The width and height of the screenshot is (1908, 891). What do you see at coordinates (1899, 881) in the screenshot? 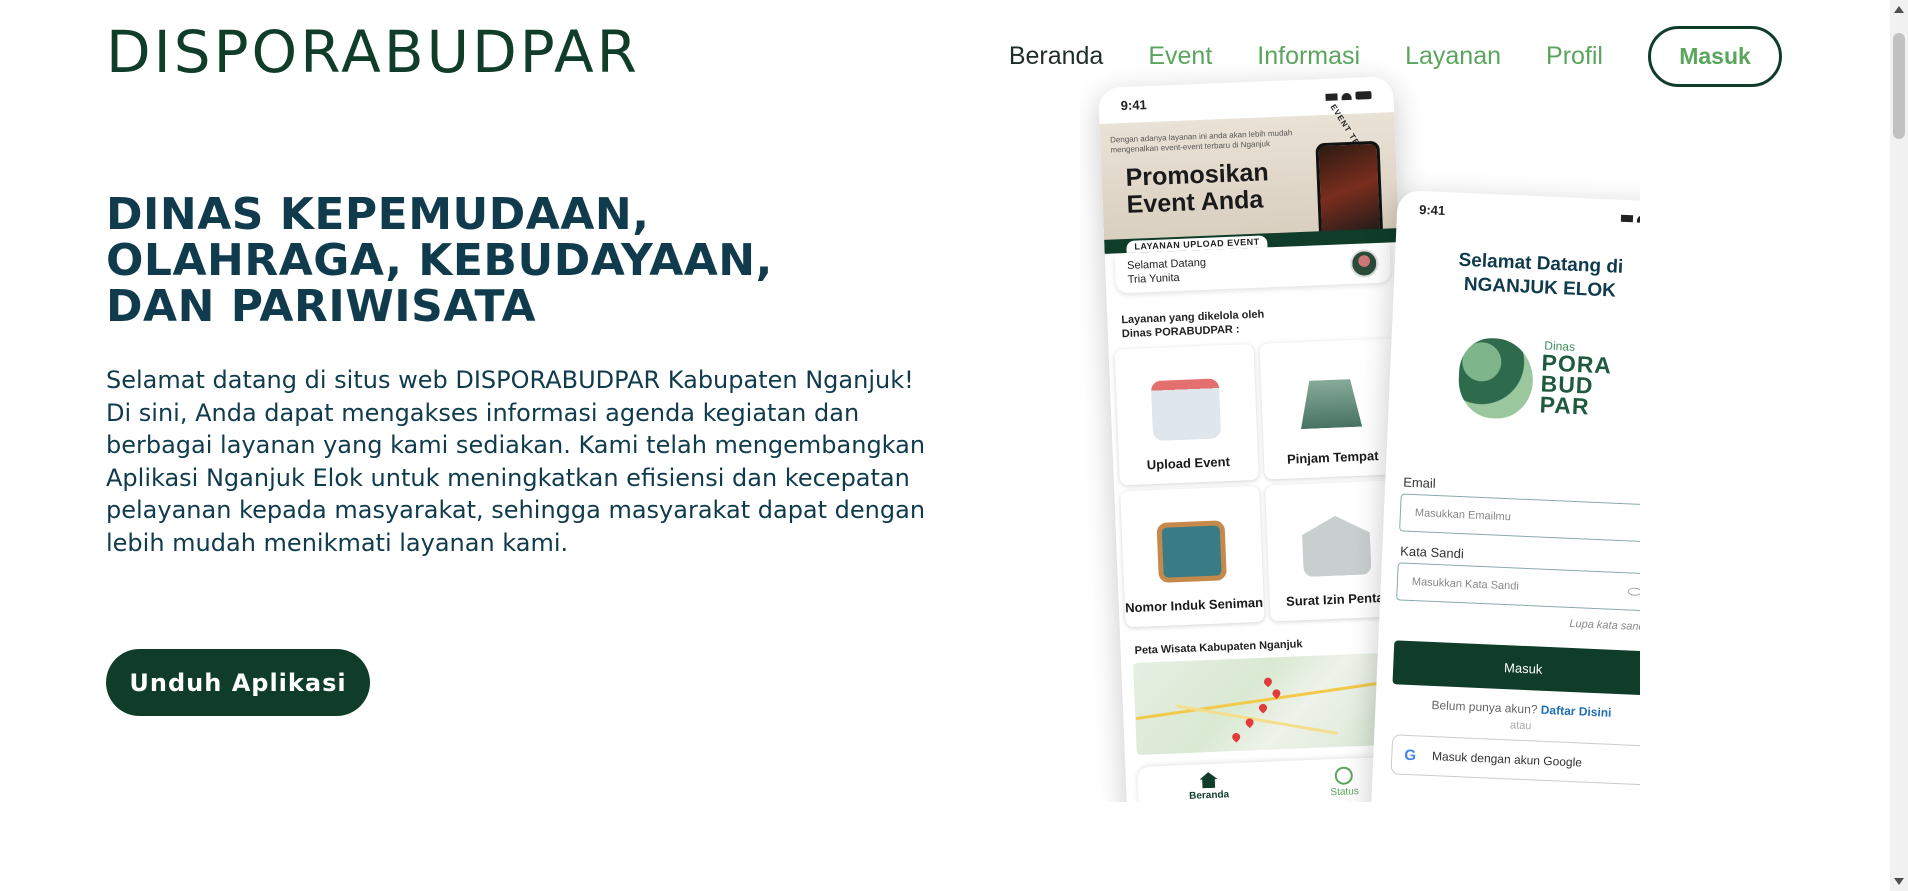
I see `scroll-down-arrow-icon` at bounding box center [1899, 881].